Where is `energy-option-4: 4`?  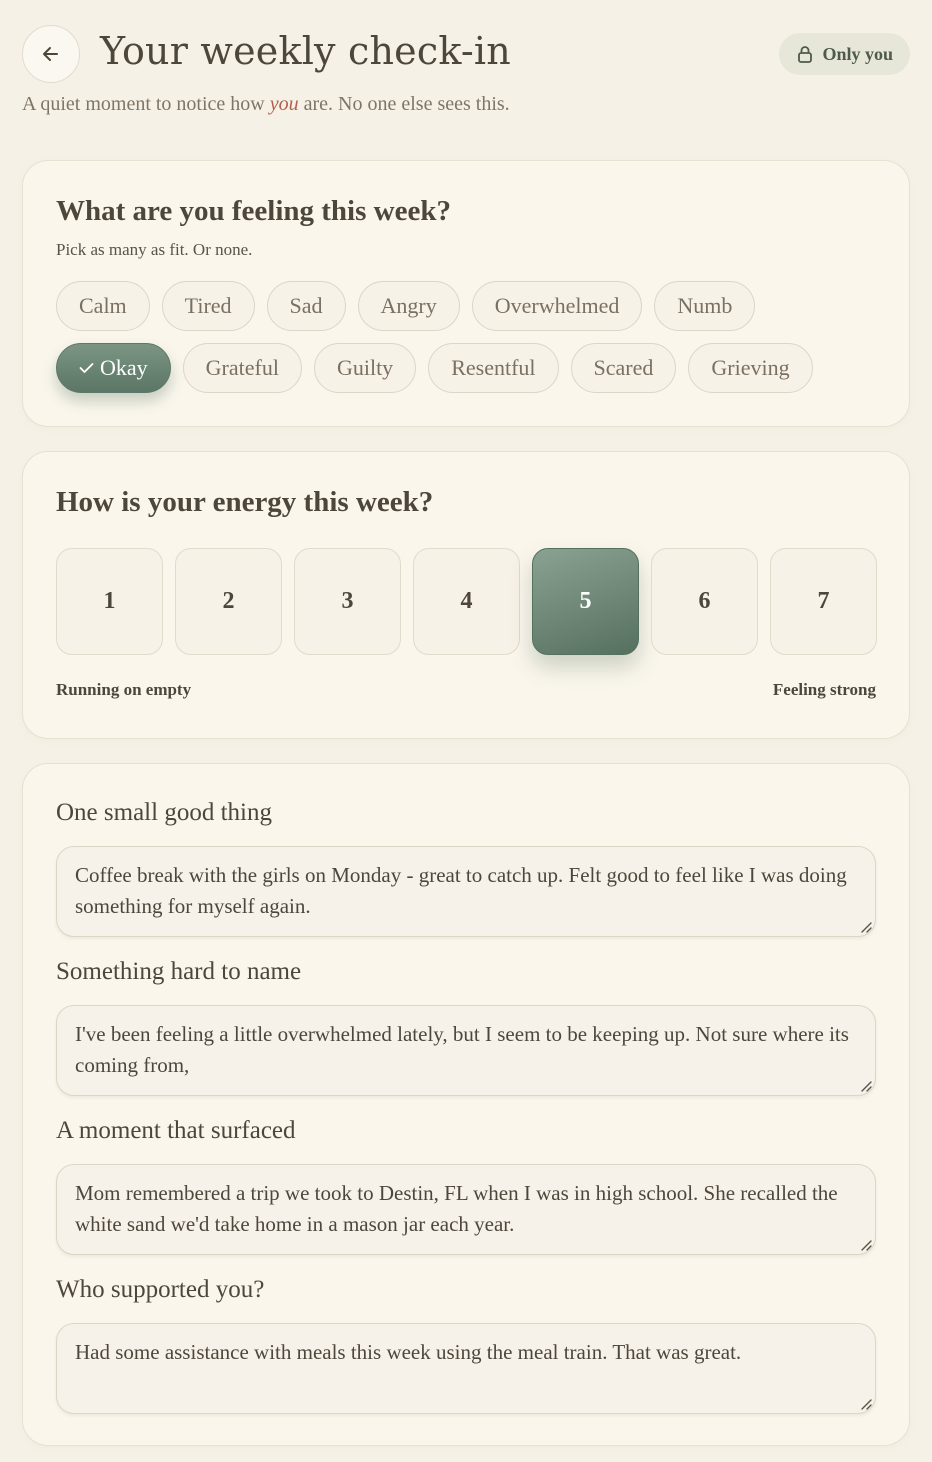
energy-option-4: 4 is located at coordinates (466, 601).